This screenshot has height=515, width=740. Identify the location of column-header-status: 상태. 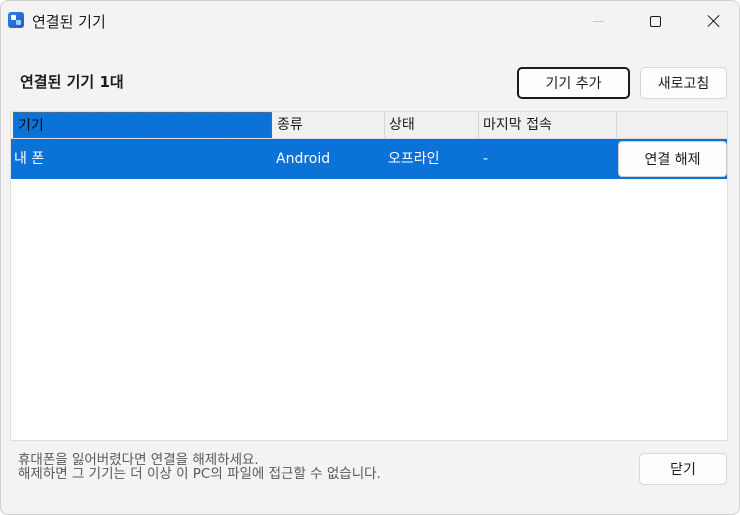
(432, 125).